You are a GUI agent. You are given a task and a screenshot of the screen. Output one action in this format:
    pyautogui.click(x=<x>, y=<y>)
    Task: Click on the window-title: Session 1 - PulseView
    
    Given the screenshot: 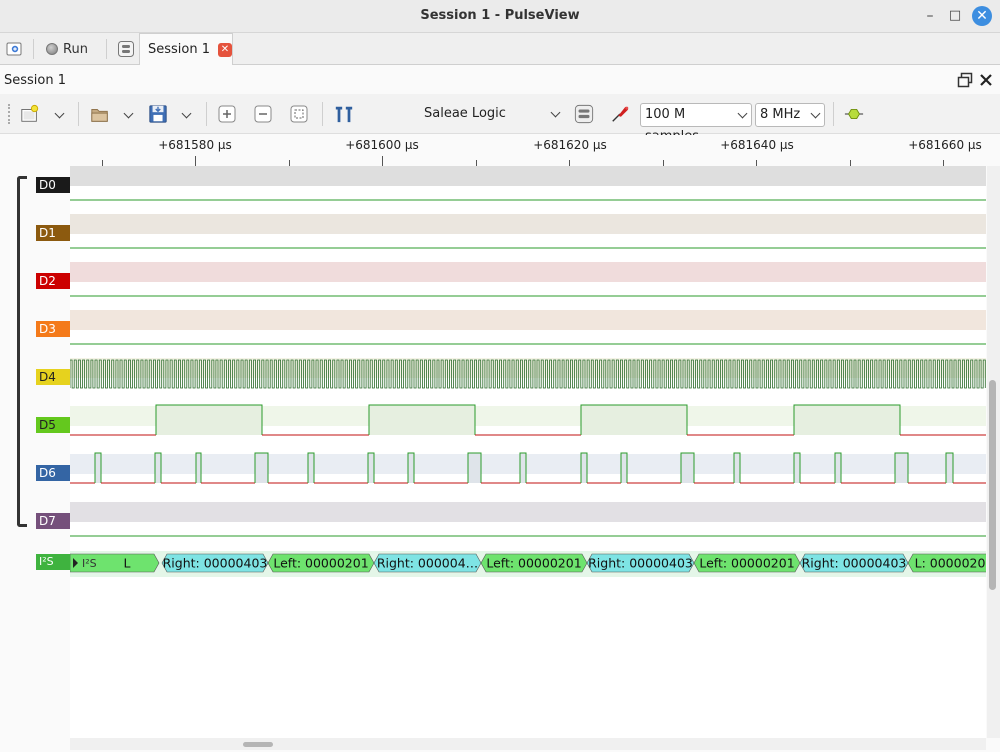 What is the action you would take?
    pyautogui.click(x=500, y=15)
    